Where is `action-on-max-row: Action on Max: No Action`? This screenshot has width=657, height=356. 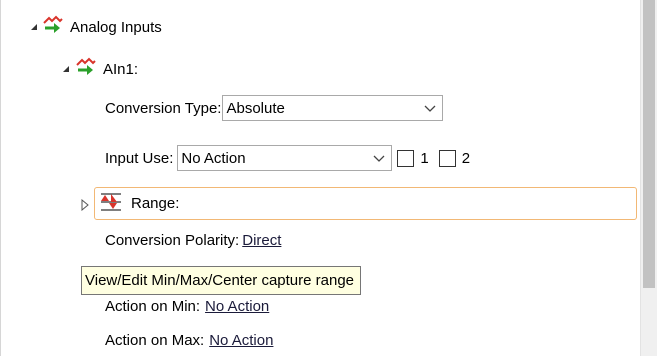
action-on-max-row: Action on Max: No Action is located at coordinates (189, 340).